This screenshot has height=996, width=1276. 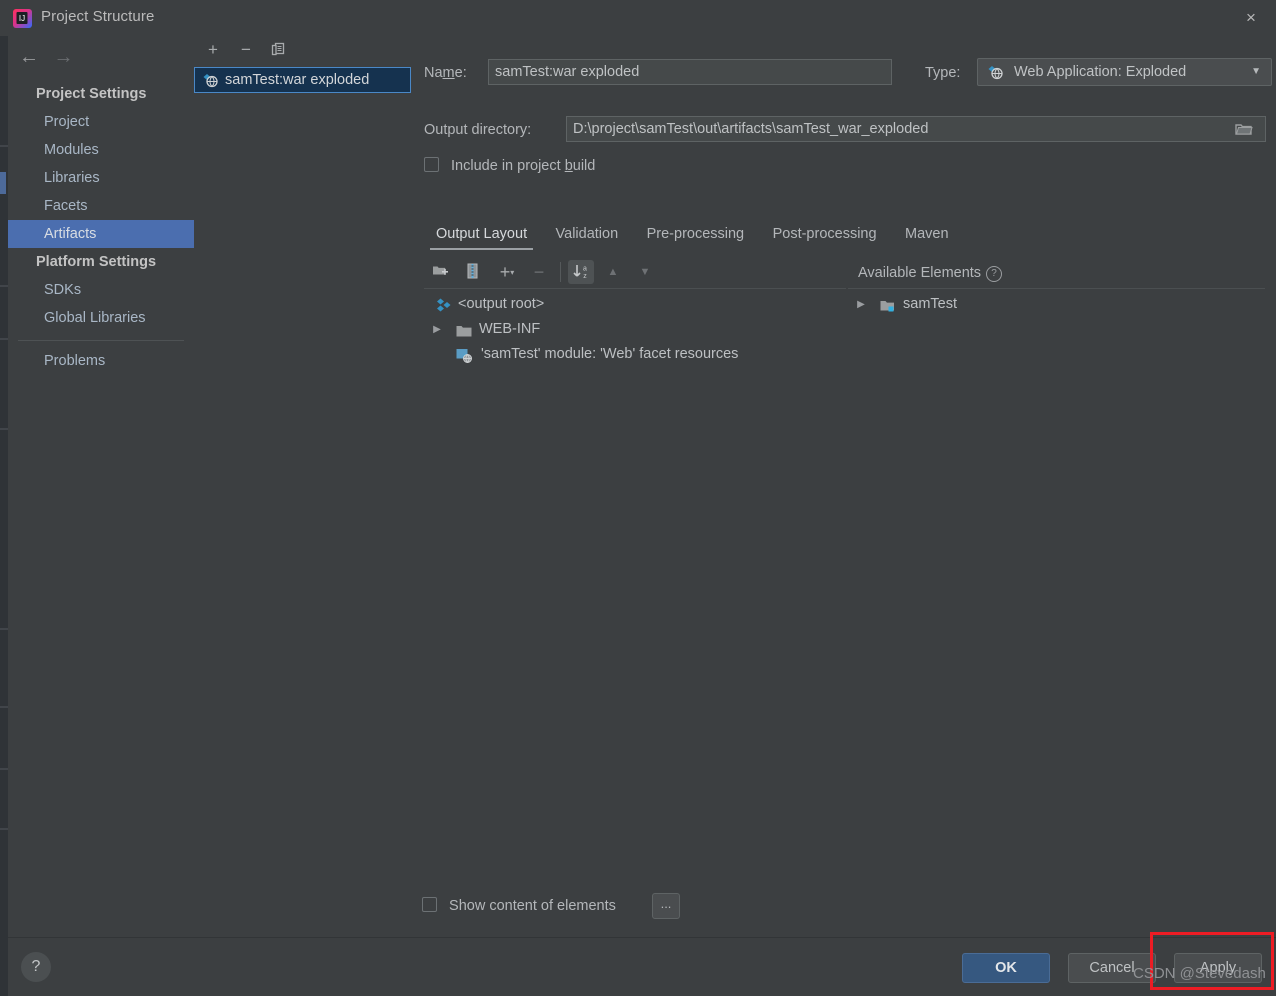 I want to click on available-tree-divider, so click(x=1056, y=288).